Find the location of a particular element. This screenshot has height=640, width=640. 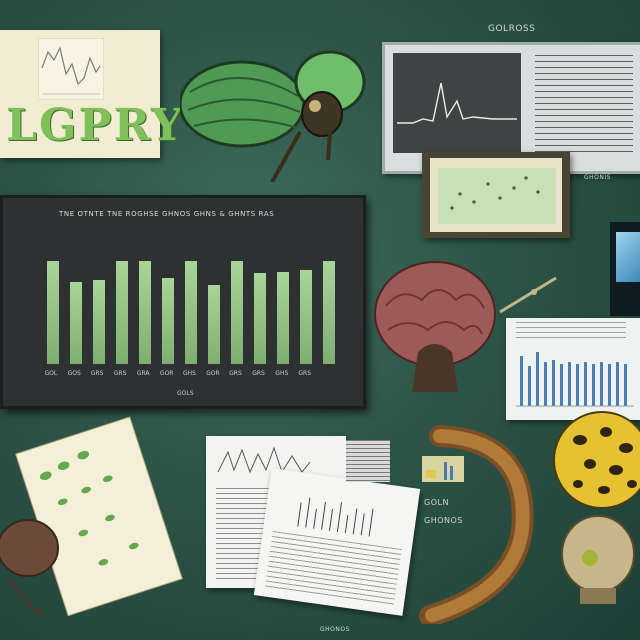

document-sheet-front is located at coordinates (337, 542).